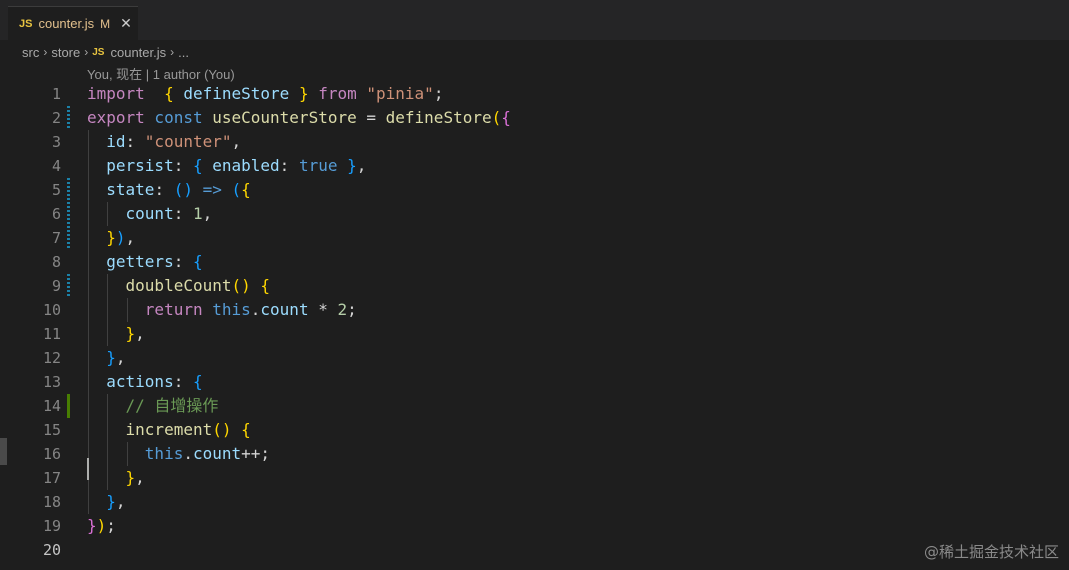 The width and height of the screenshot is (1069, 570). What do you see at coordinates (30, 52) in the screenshot?
I see `breadcrumb-item-src: src` at bounding box center [30, 52].